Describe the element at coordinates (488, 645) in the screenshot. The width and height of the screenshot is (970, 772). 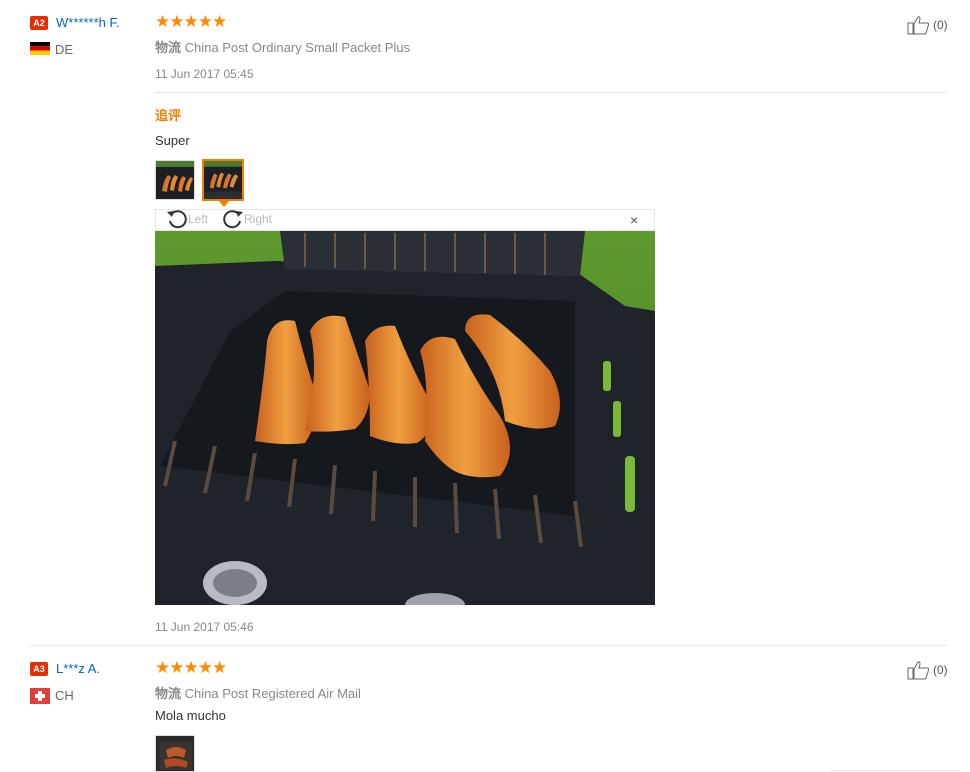
I see `review-divider` at that location.